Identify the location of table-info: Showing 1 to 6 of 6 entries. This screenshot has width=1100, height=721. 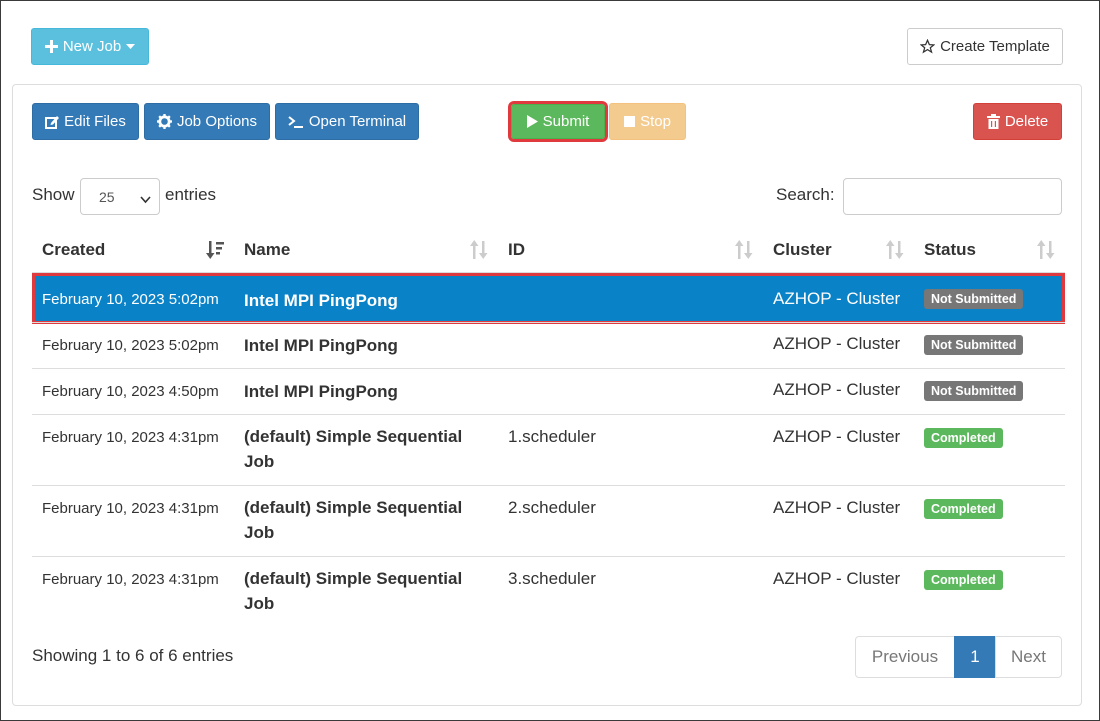
(133, 655).